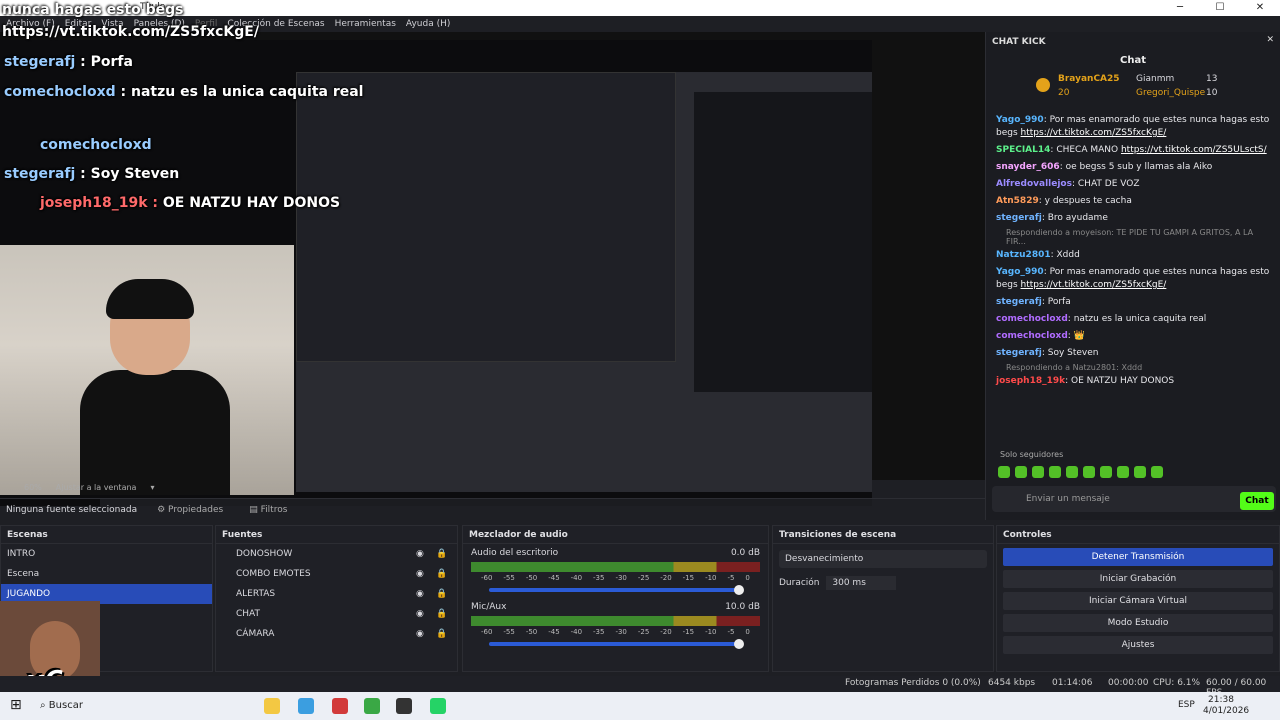  Describe the element at coordinates (1257, 501) in the screenshot. I see `chat-send-button: Chat` at that location.